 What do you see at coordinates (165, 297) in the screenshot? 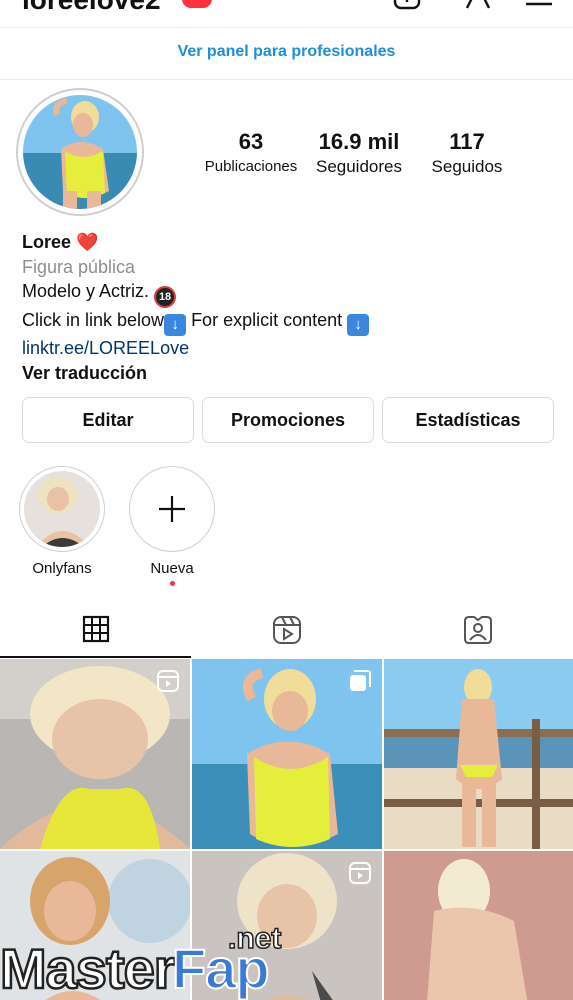
I see `adults-only-icon: 18` at bounding box center [165, 297].